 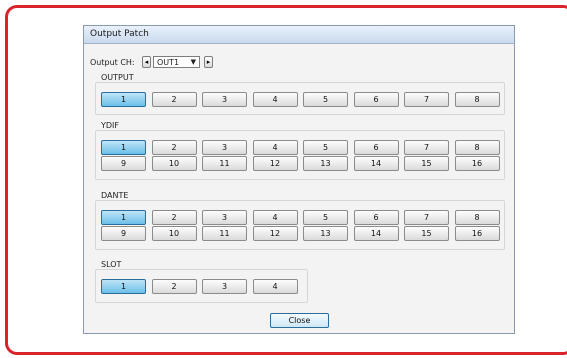 I want to click on ydif-patch-button-6: 6, so click(x=376, y=147).